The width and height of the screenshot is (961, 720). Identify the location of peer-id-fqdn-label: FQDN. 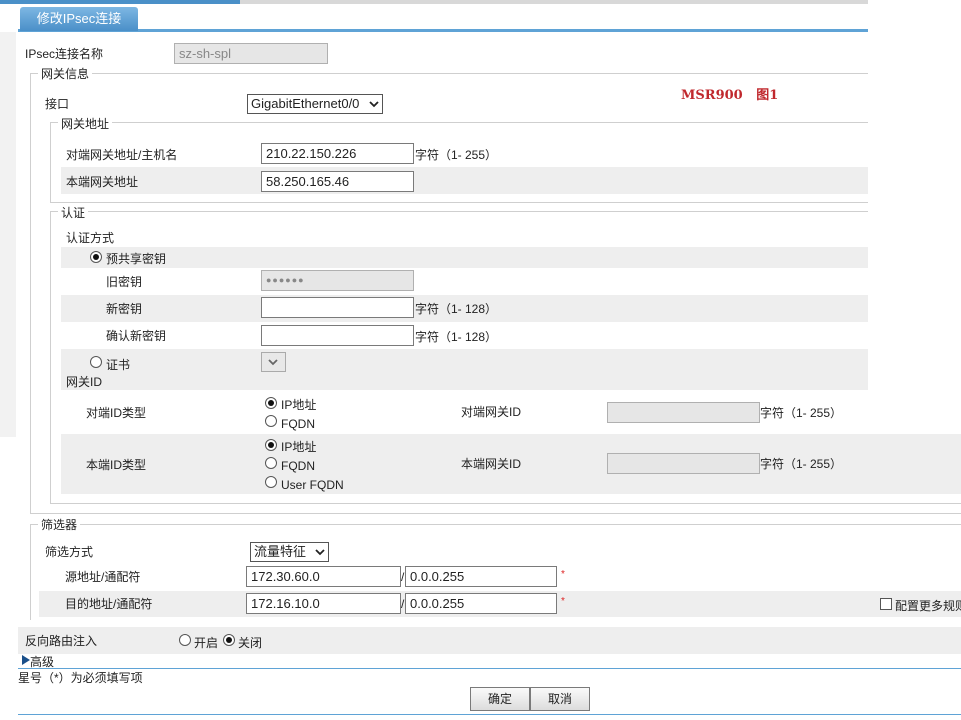
(298, 424).